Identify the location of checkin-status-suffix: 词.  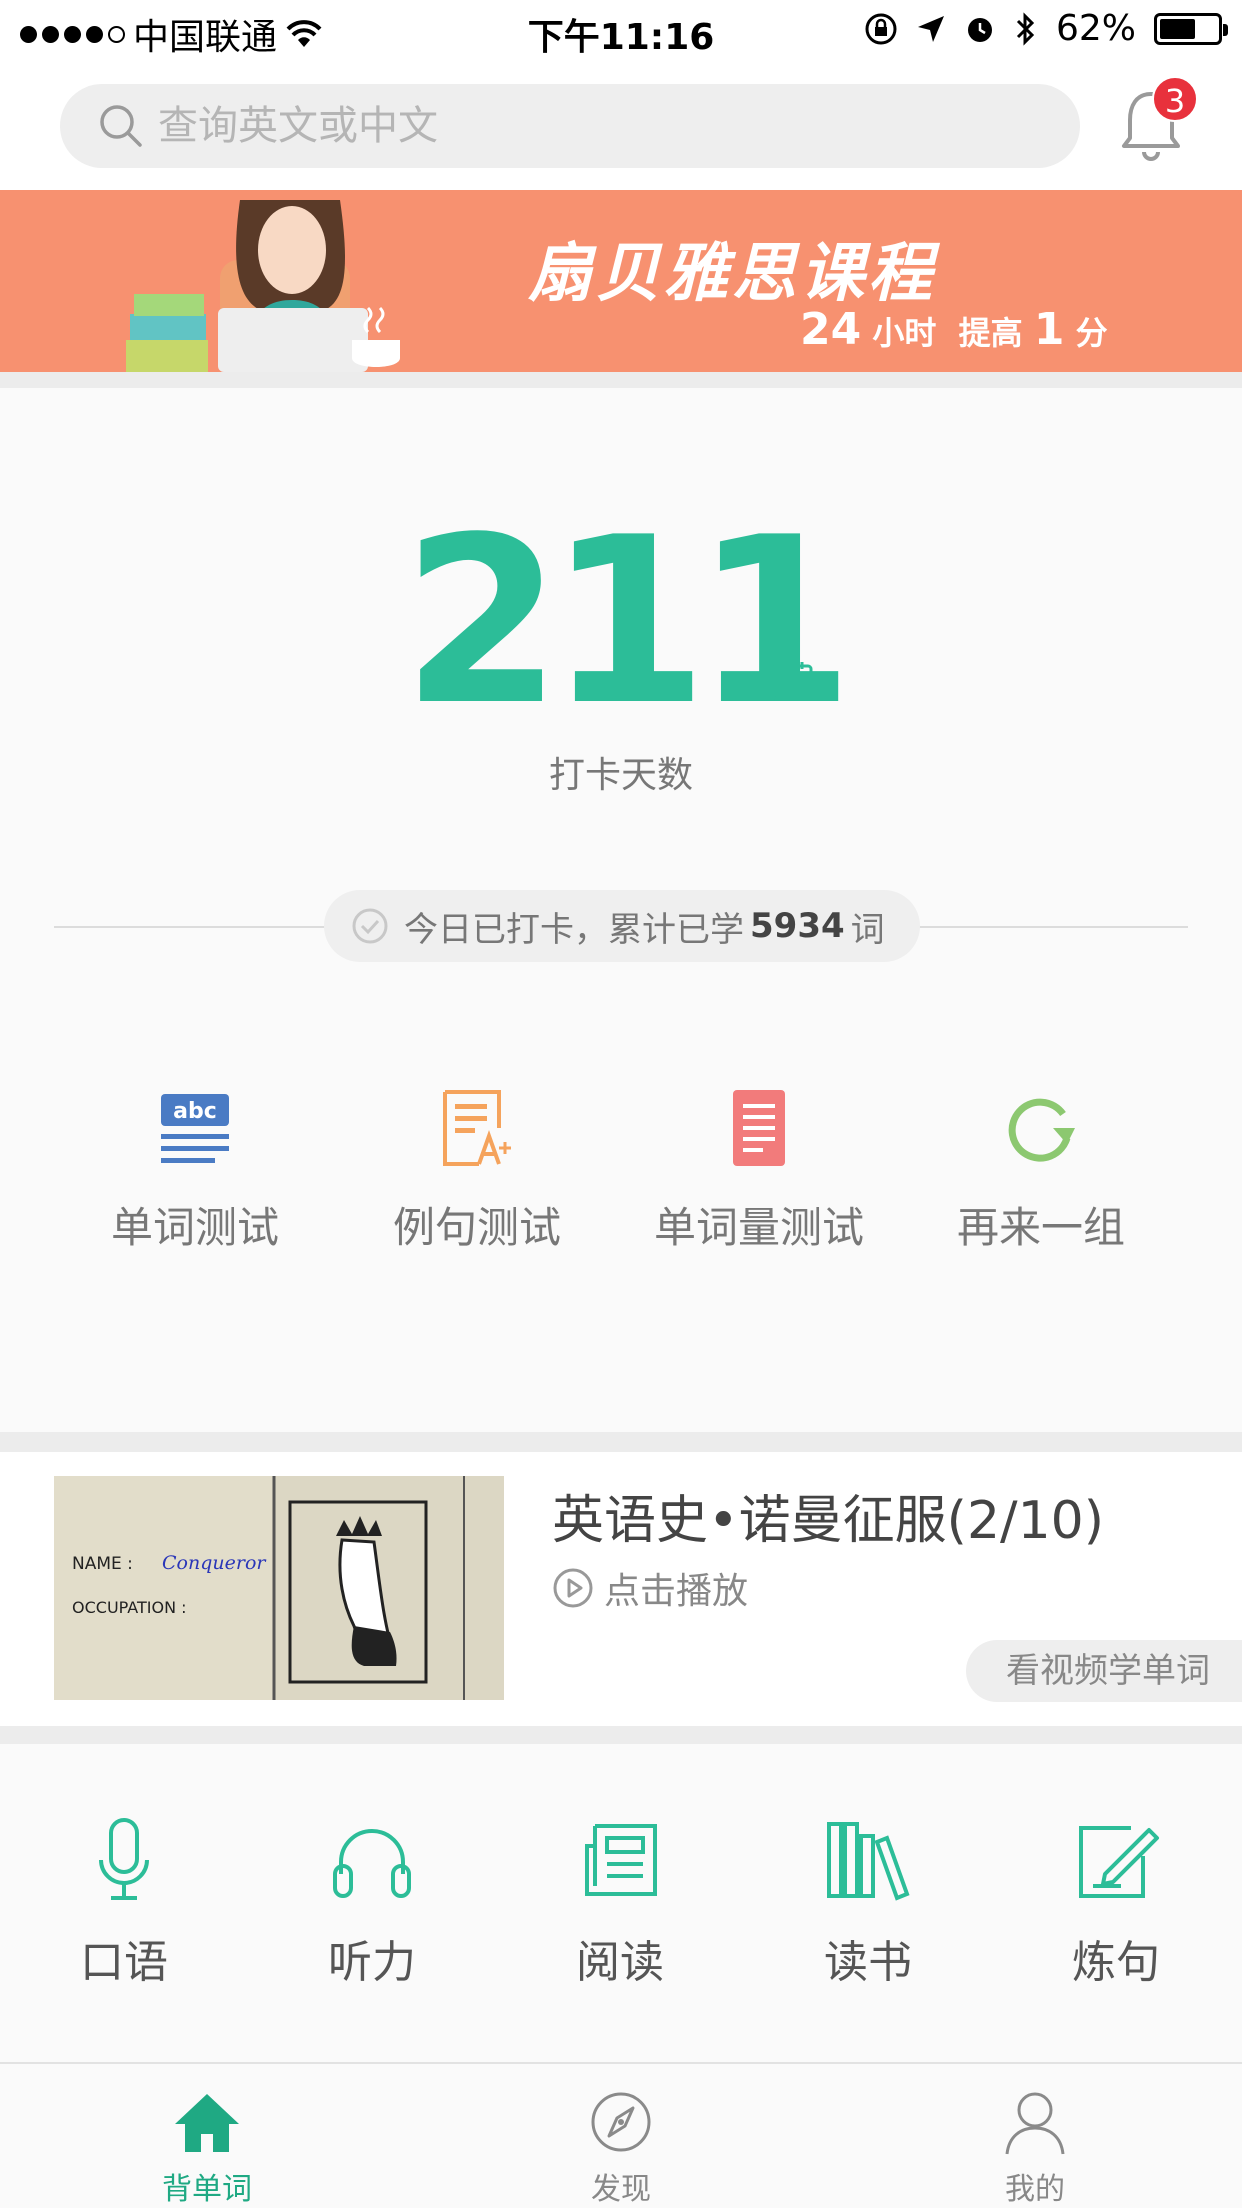
(867, 929).